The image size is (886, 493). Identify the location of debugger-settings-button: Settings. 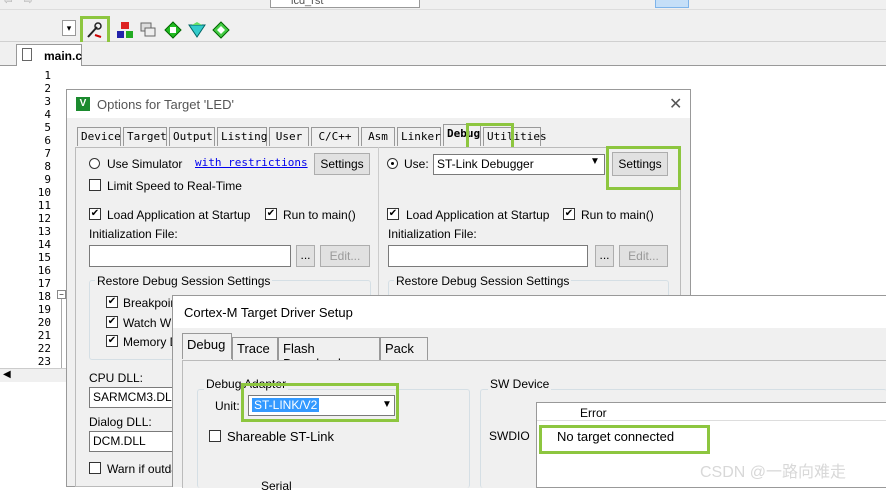
(640, 164).